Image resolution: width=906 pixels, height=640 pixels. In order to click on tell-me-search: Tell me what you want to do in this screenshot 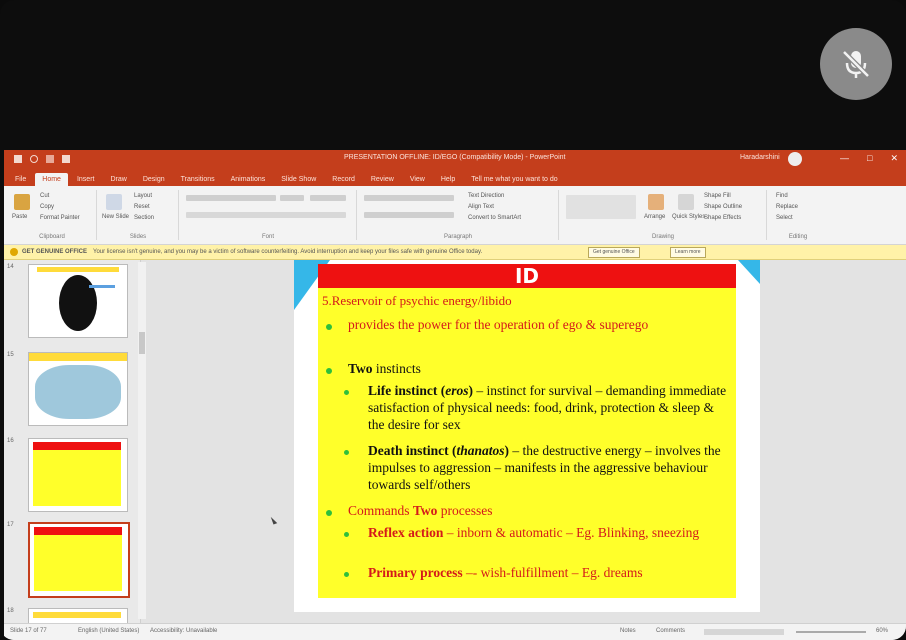, I will do `click(514, 179)`.